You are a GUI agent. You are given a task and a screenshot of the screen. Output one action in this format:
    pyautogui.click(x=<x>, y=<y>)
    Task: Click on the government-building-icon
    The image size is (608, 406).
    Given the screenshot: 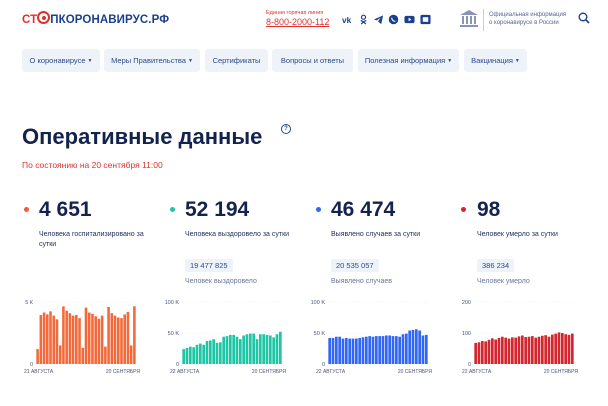 What is the action you would take?
    pyautogui.click(x=469, y=18)
    